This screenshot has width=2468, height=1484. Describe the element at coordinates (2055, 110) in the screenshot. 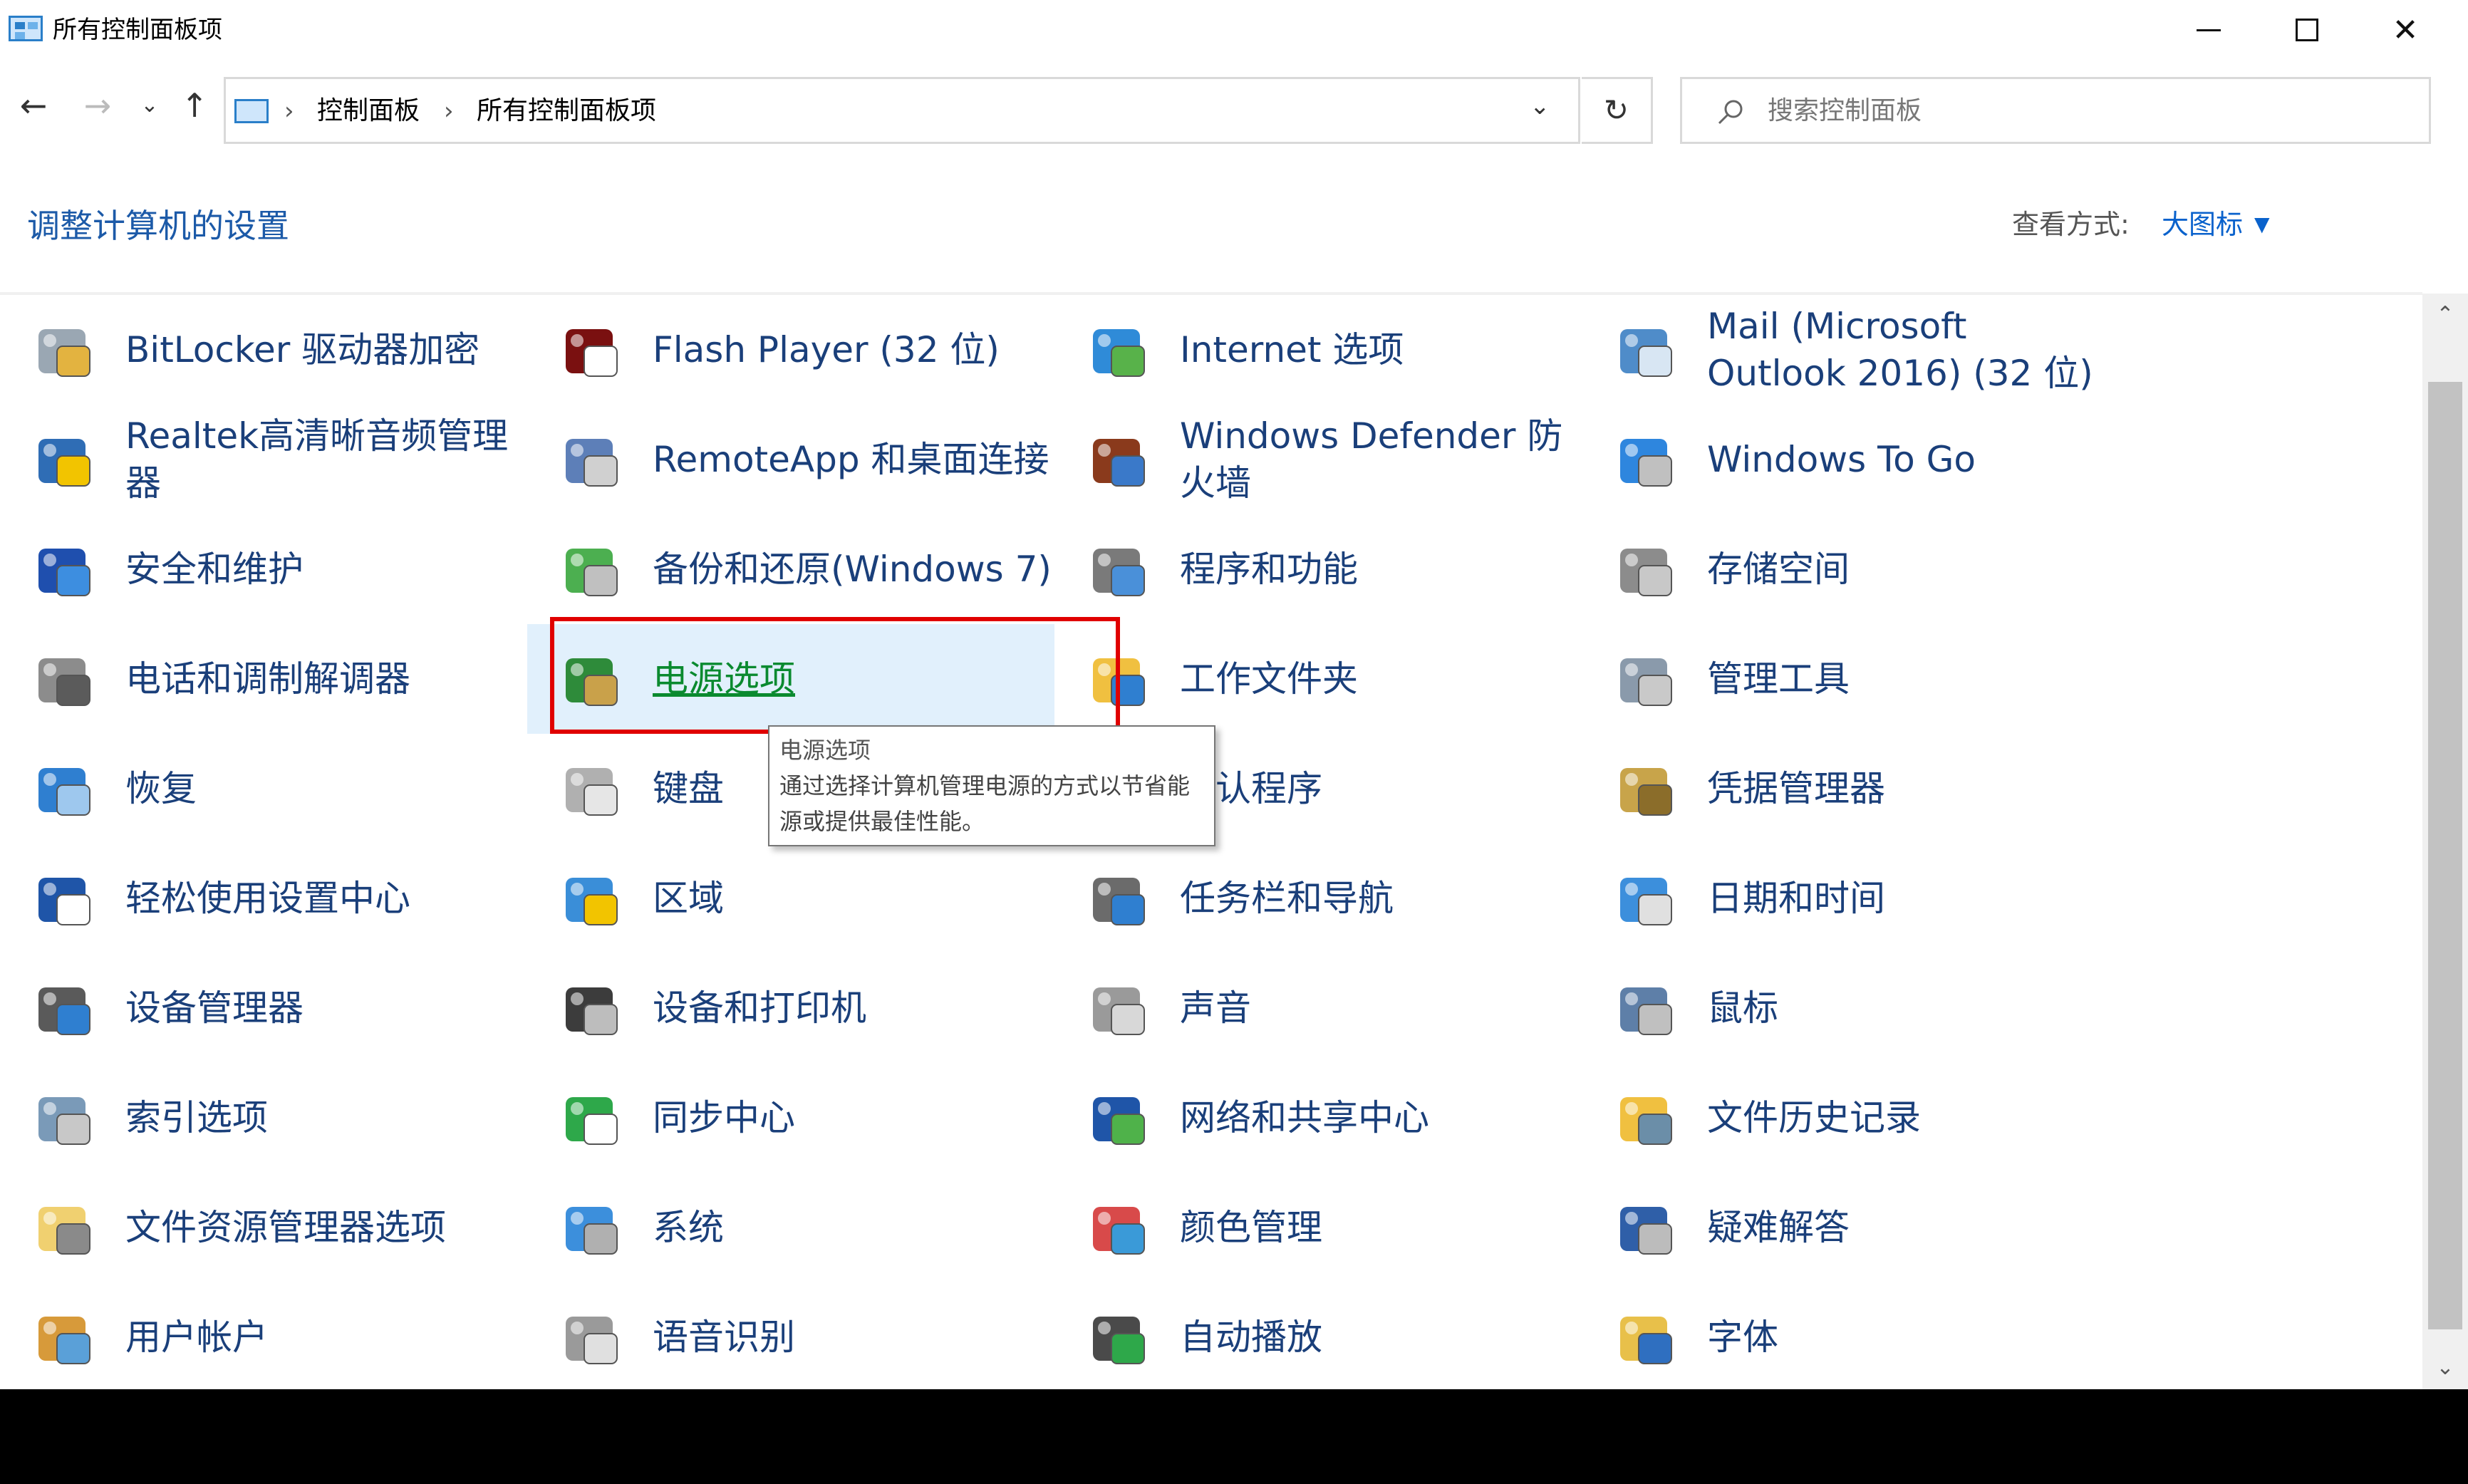

I see `search-input: 搜索控制面板` at that location.